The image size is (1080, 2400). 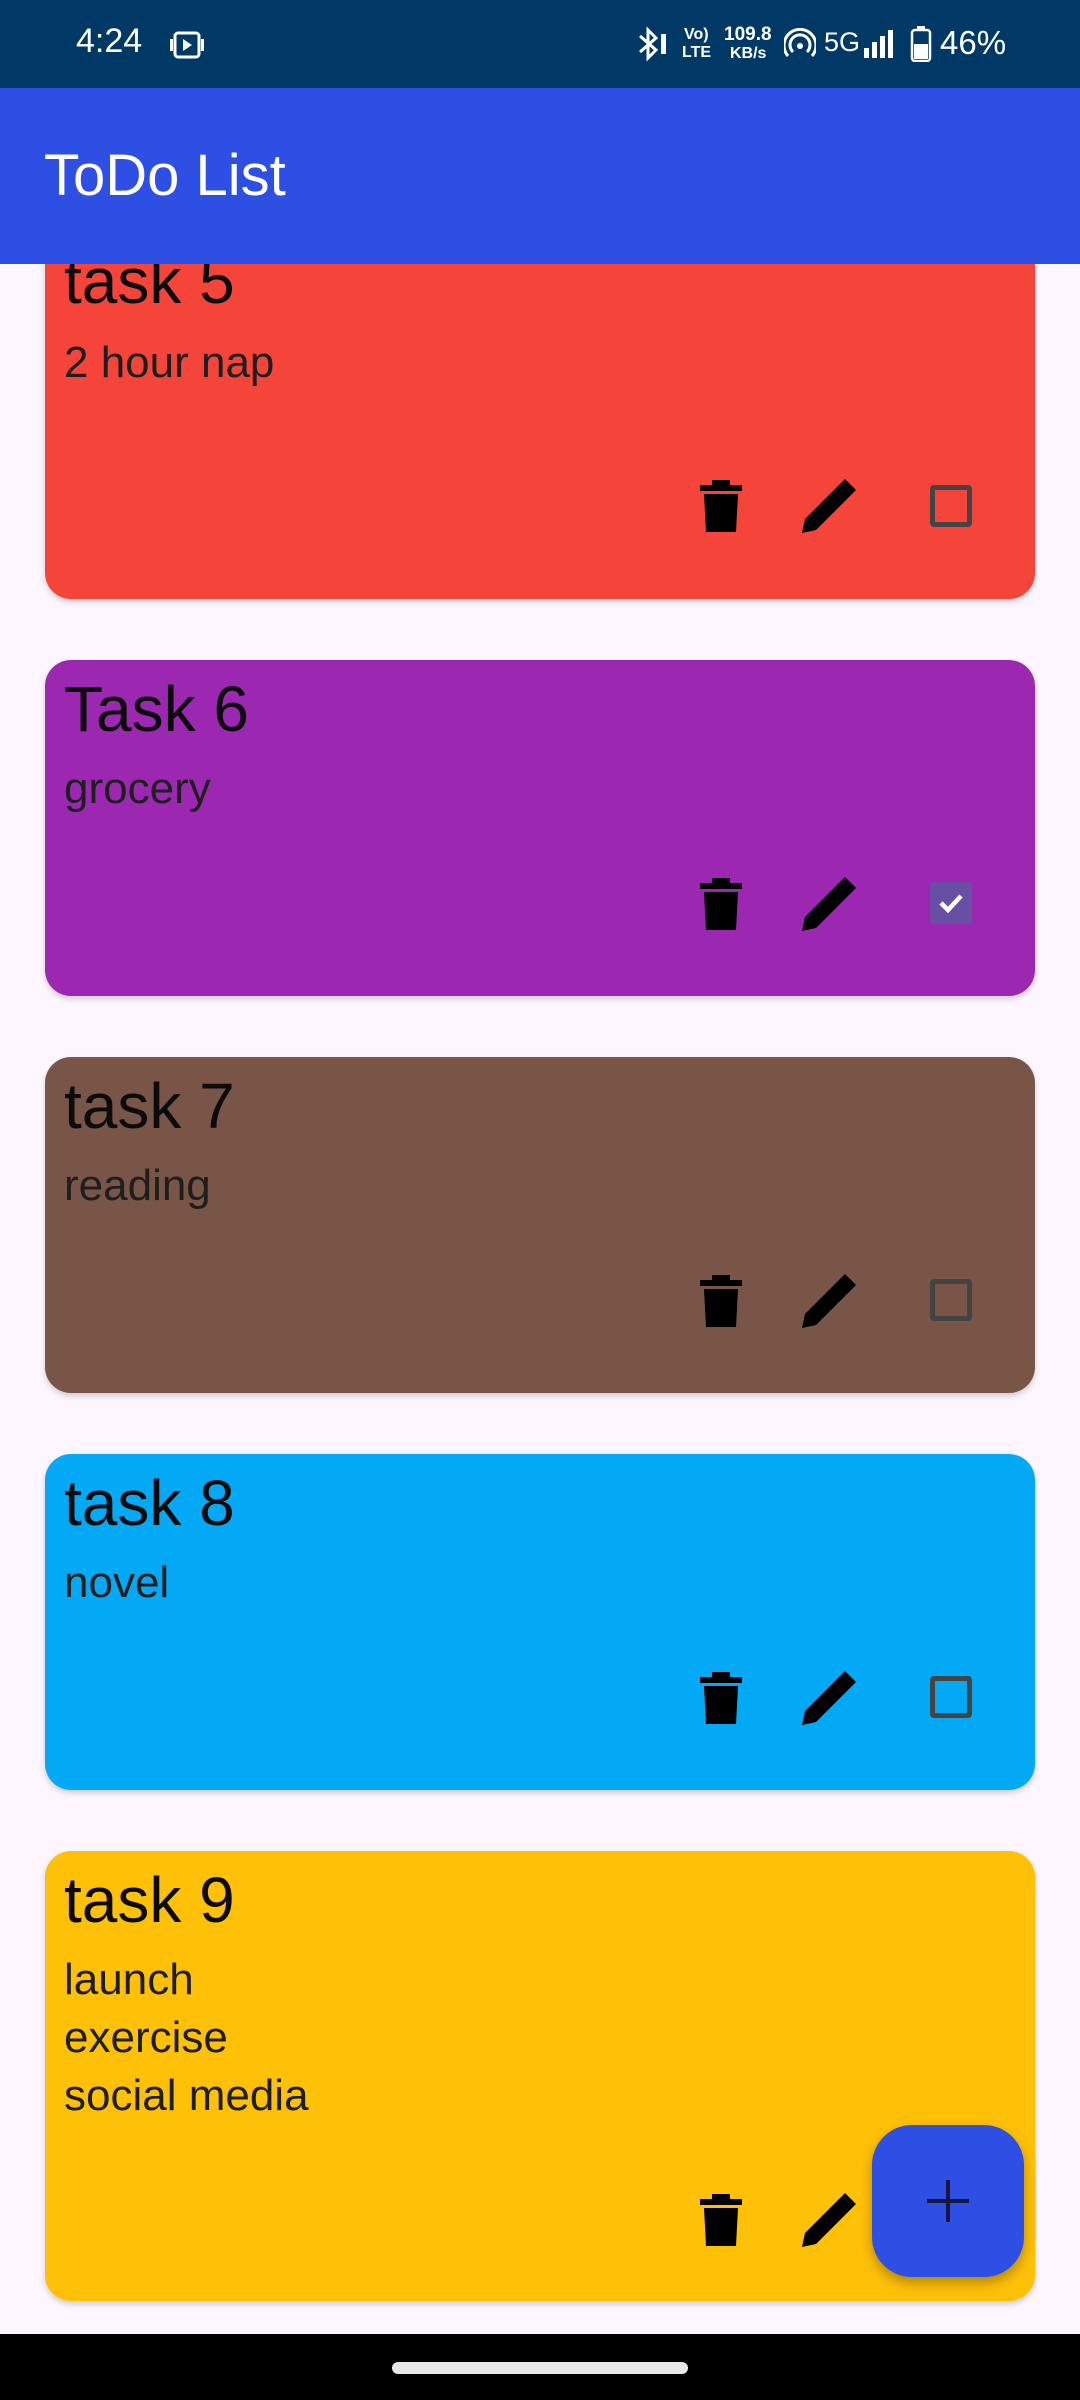 I want to click on task-title: task 7, so click(x=149, y=1106).